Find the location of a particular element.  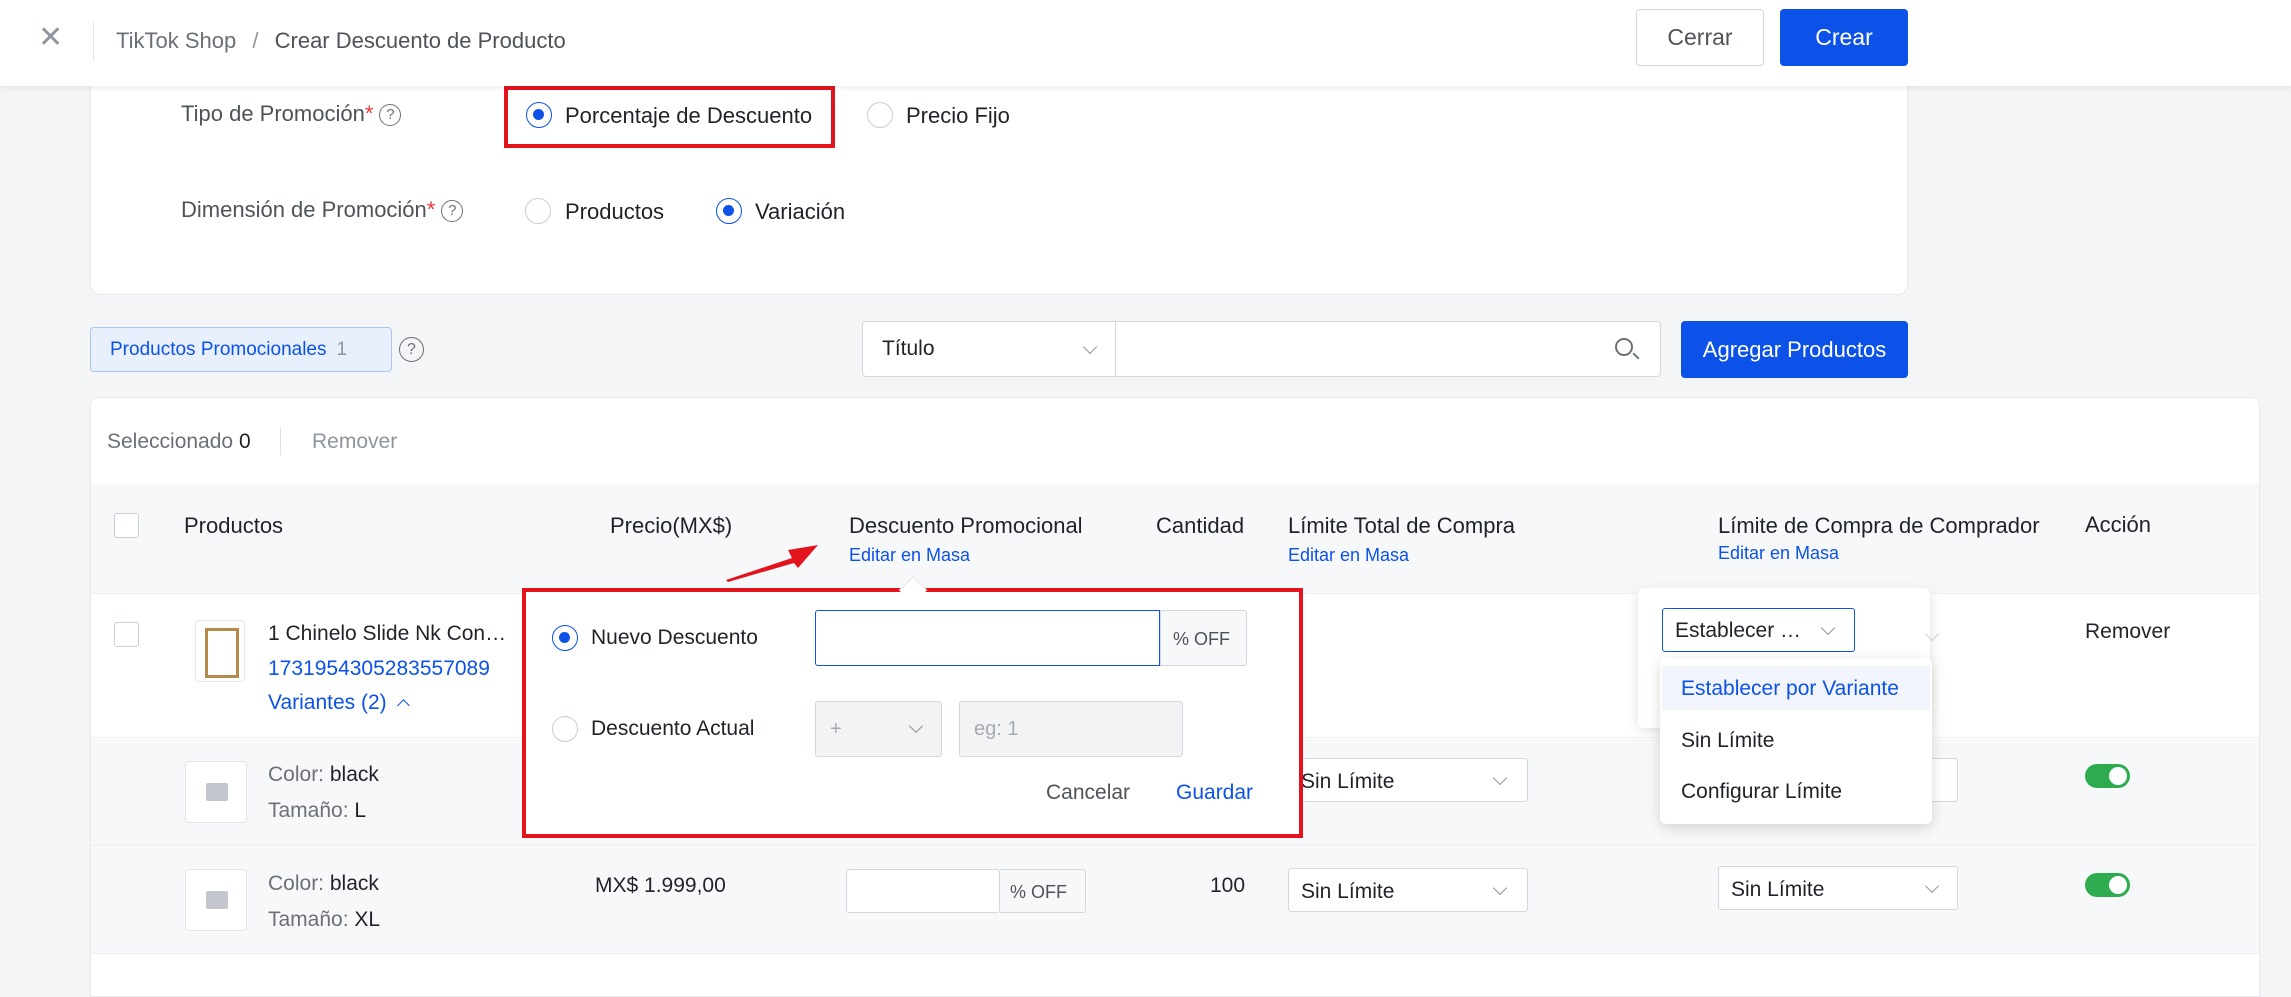

add-products-button: Agregar Productos is located at coordinates (1794, 349).